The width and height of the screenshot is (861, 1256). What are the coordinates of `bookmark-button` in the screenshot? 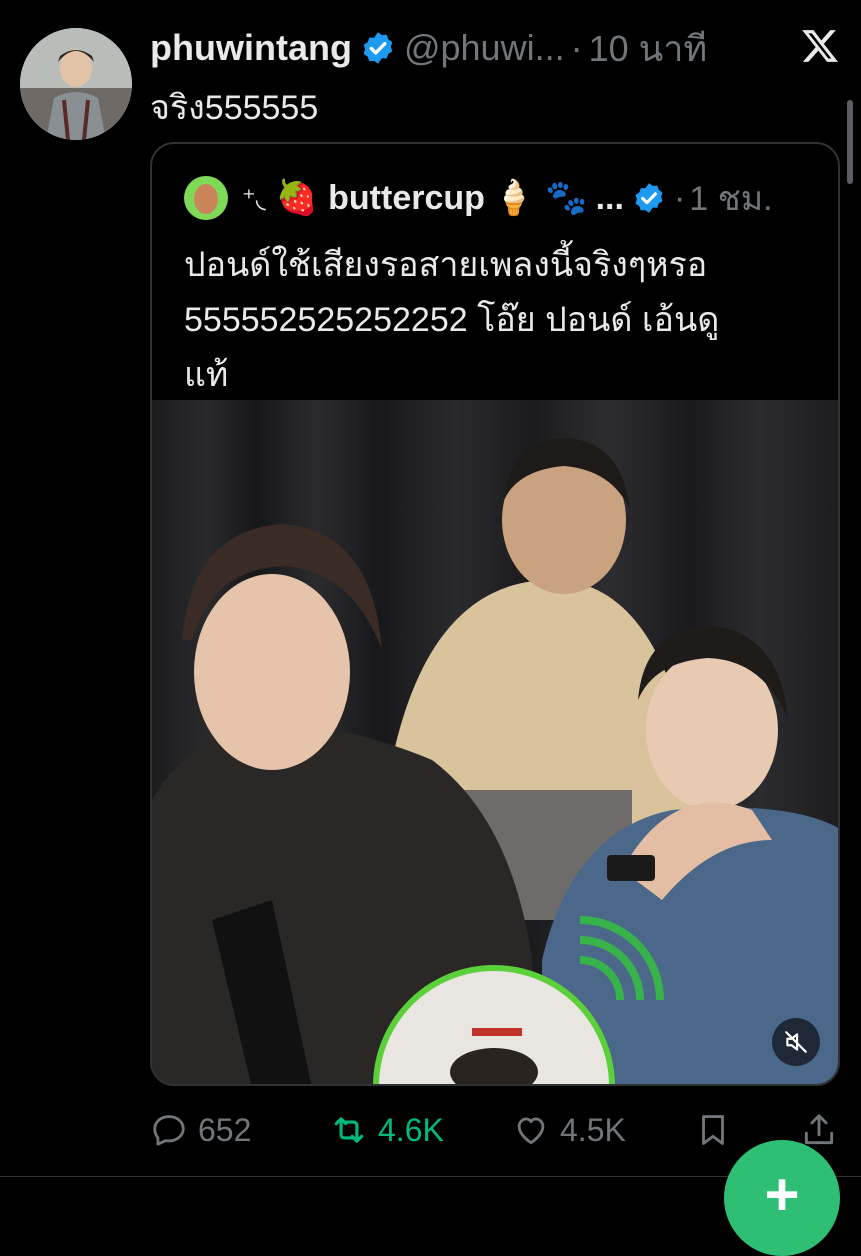 It's located at (718, 1130).